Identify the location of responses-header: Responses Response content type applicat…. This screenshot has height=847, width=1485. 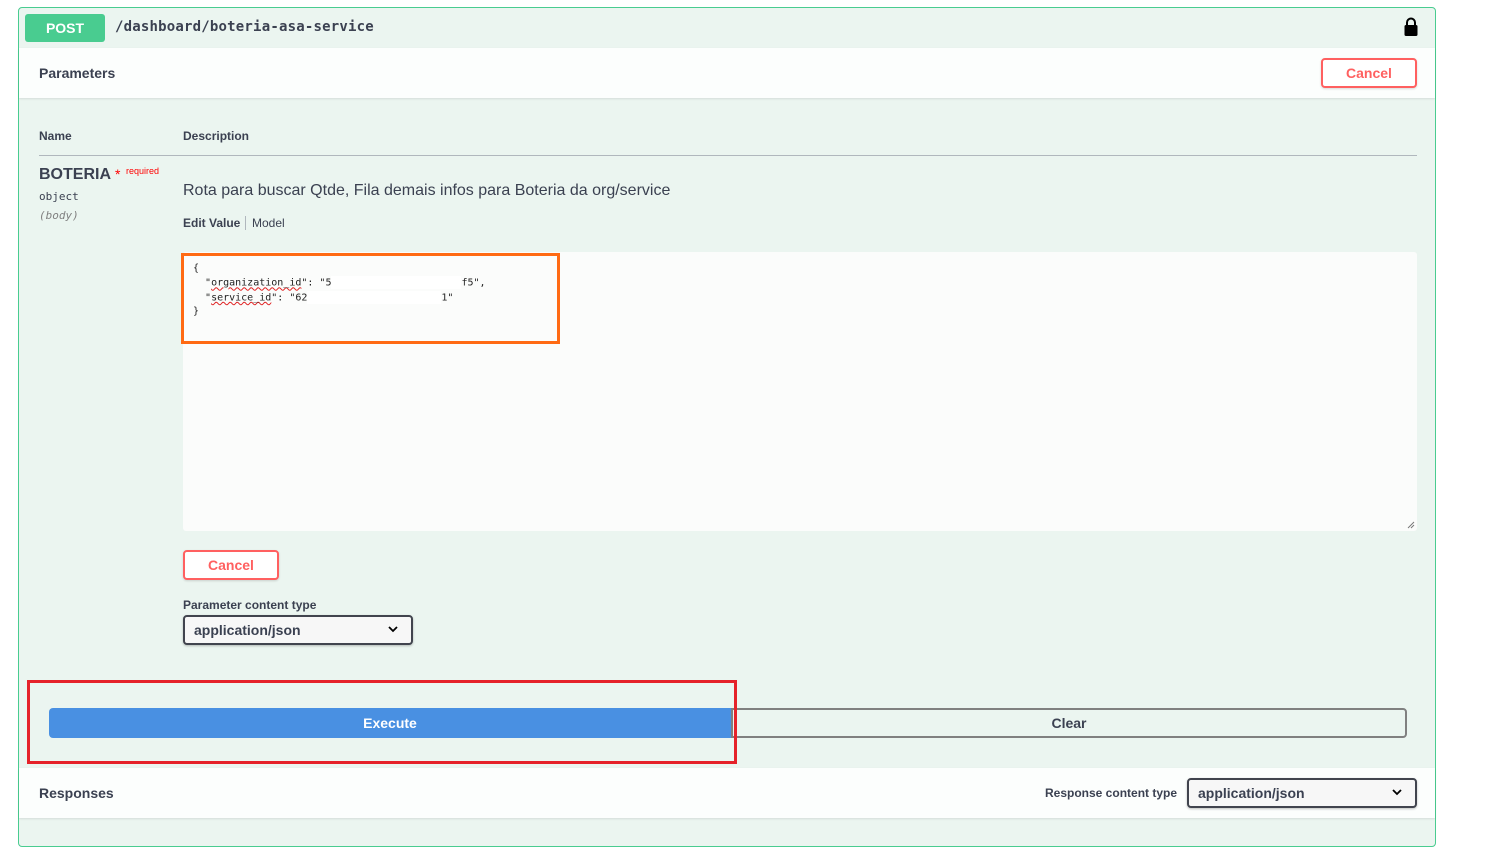
(727, 793).